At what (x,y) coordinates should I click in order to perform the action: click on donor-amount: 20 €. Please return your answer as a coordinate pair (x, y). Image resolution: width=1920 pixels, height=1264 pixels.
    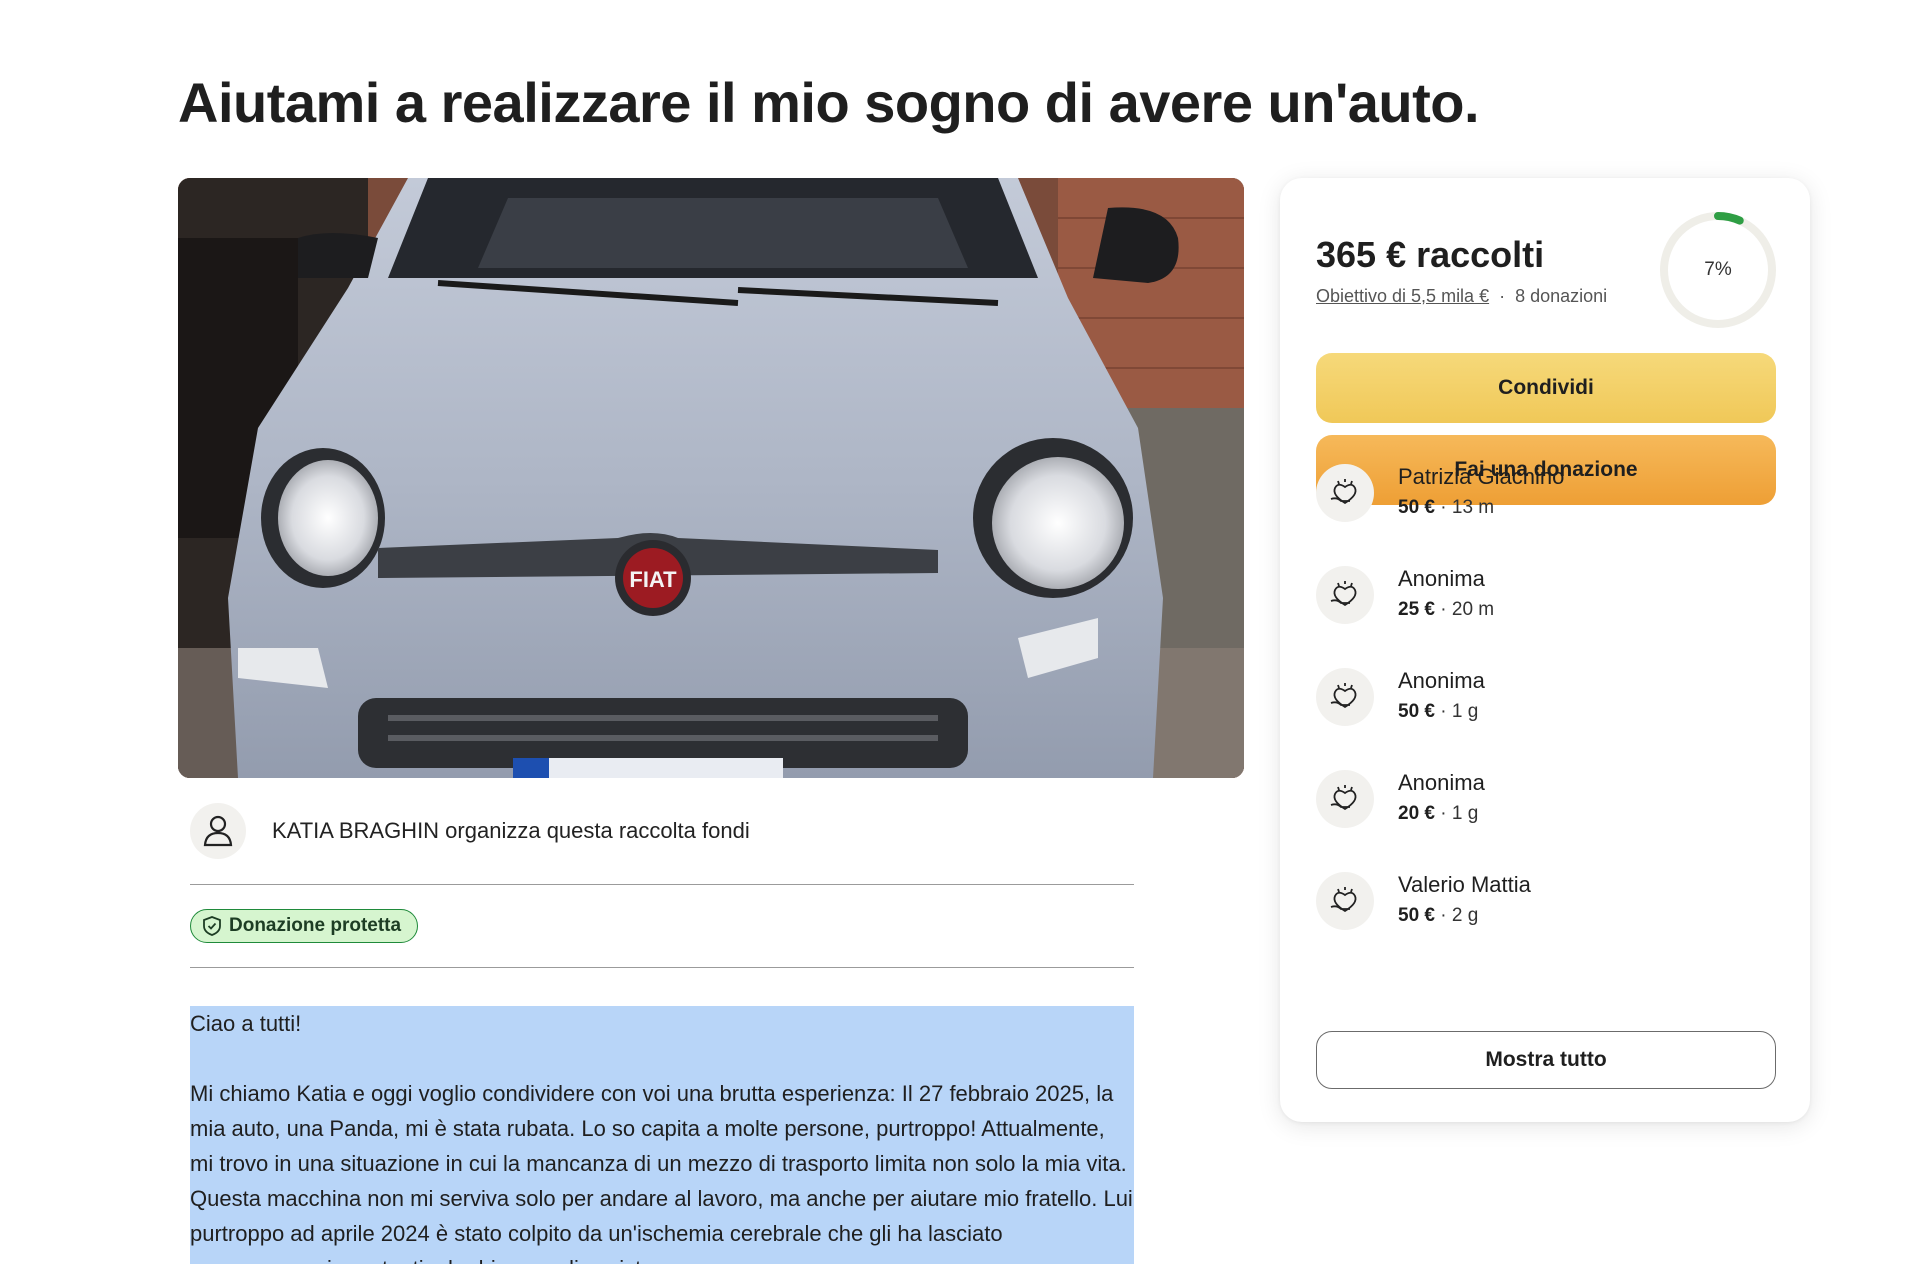
    Looking at the image, I should click on (1416, 813).